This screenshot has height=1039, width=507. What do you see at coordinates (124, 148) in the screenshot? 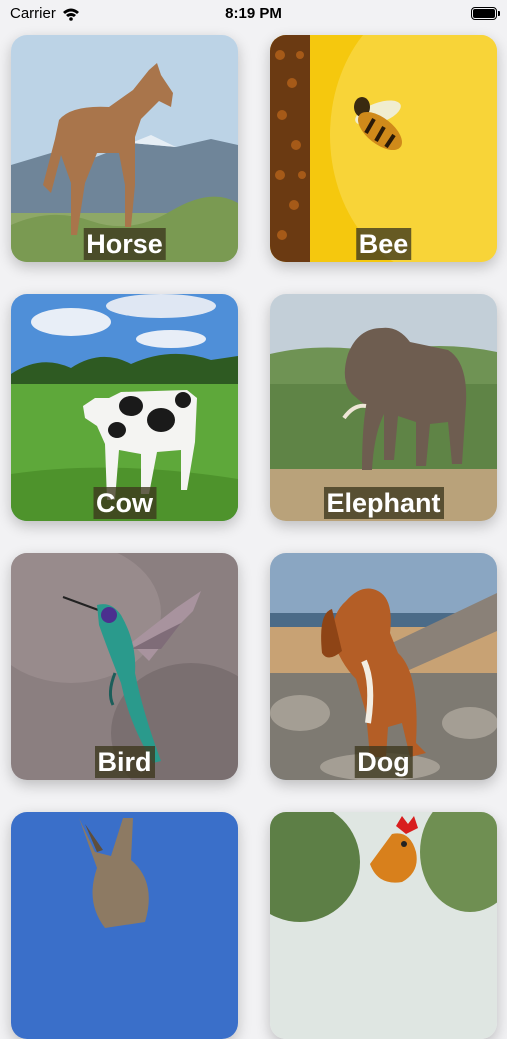
I see `animal-card-horse: Horse` at bounding box center [124, 148].